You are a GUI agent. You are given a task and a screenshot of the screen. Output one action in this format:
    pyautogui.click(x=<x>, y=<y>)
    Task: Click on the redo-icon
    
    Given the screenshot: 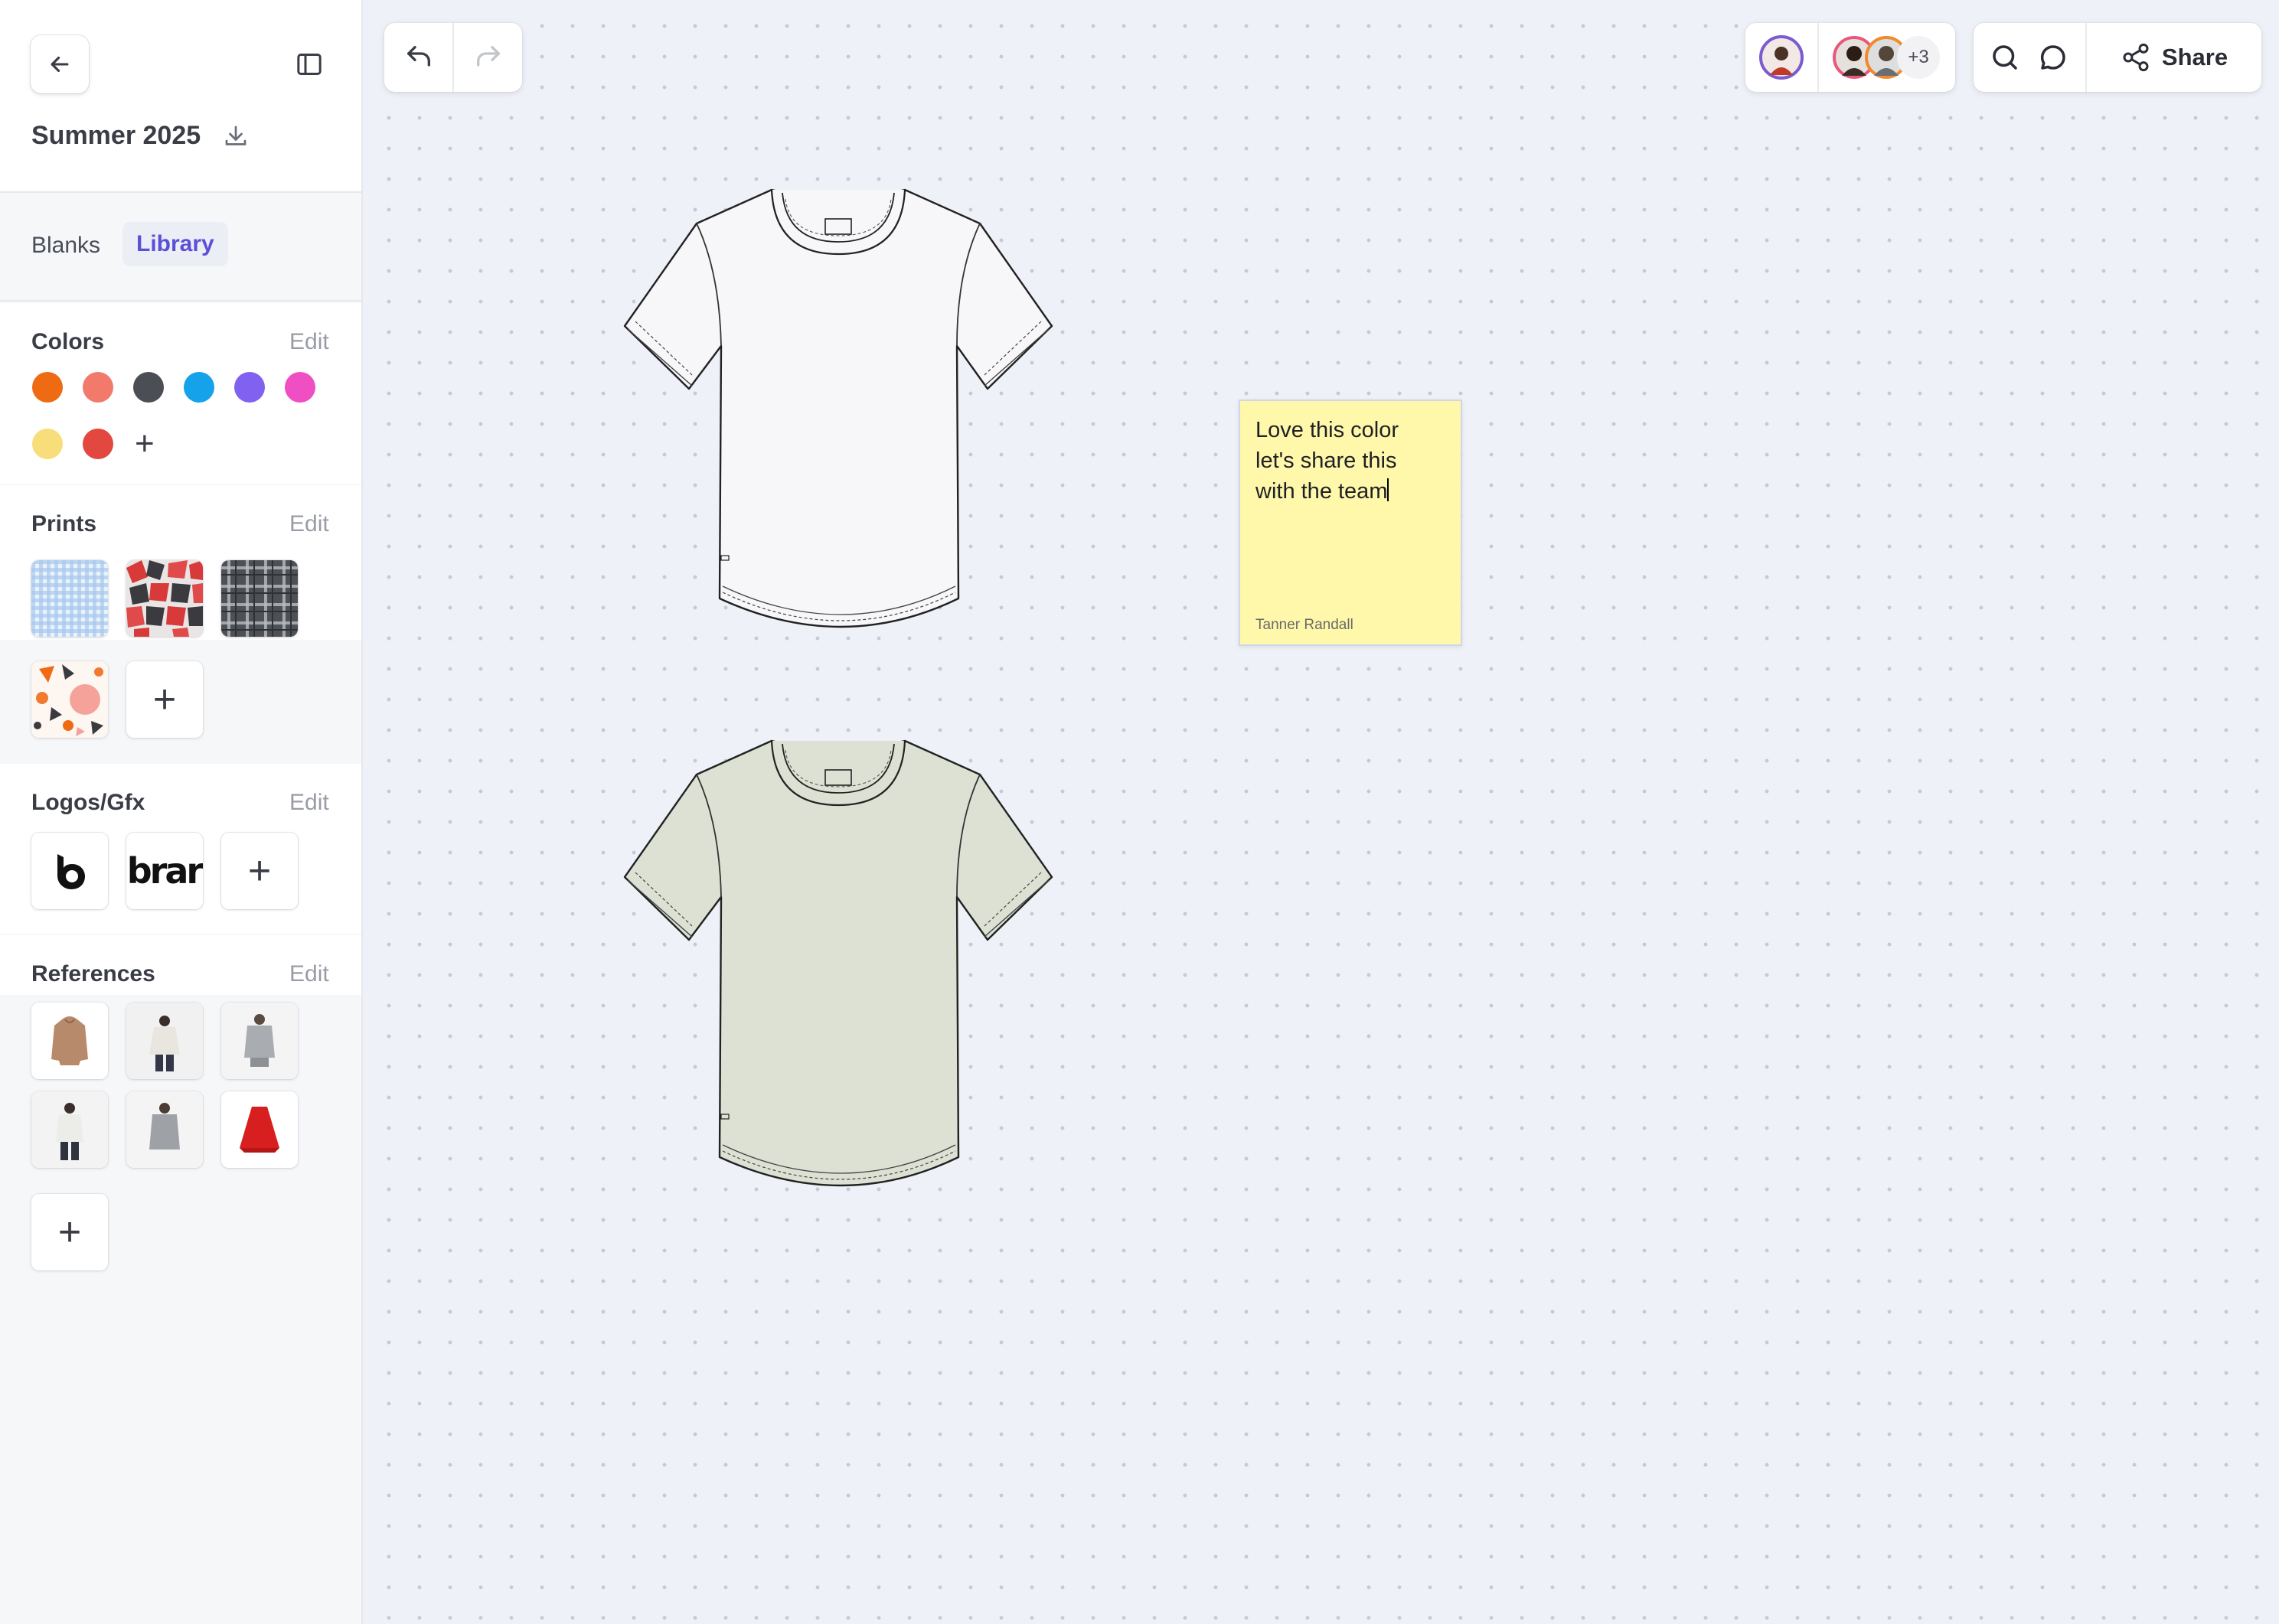 What is the action you would take?
    pyautogui.click(x=488, y=56)
    